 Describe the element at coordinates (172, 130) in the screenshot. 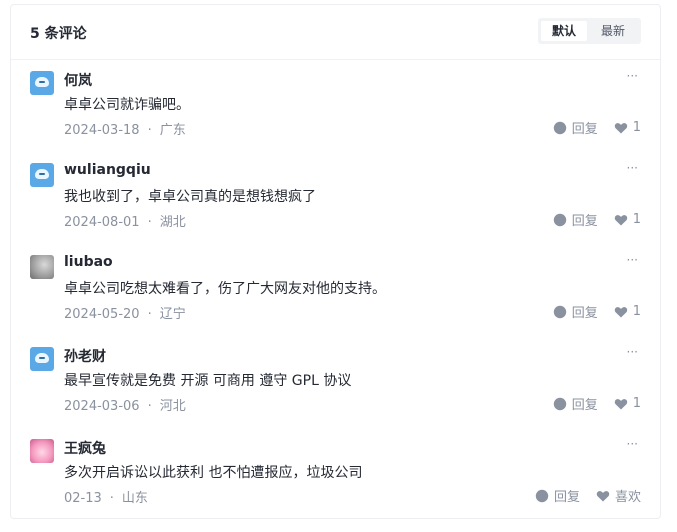

I see `comment-location: 广东` at that location.